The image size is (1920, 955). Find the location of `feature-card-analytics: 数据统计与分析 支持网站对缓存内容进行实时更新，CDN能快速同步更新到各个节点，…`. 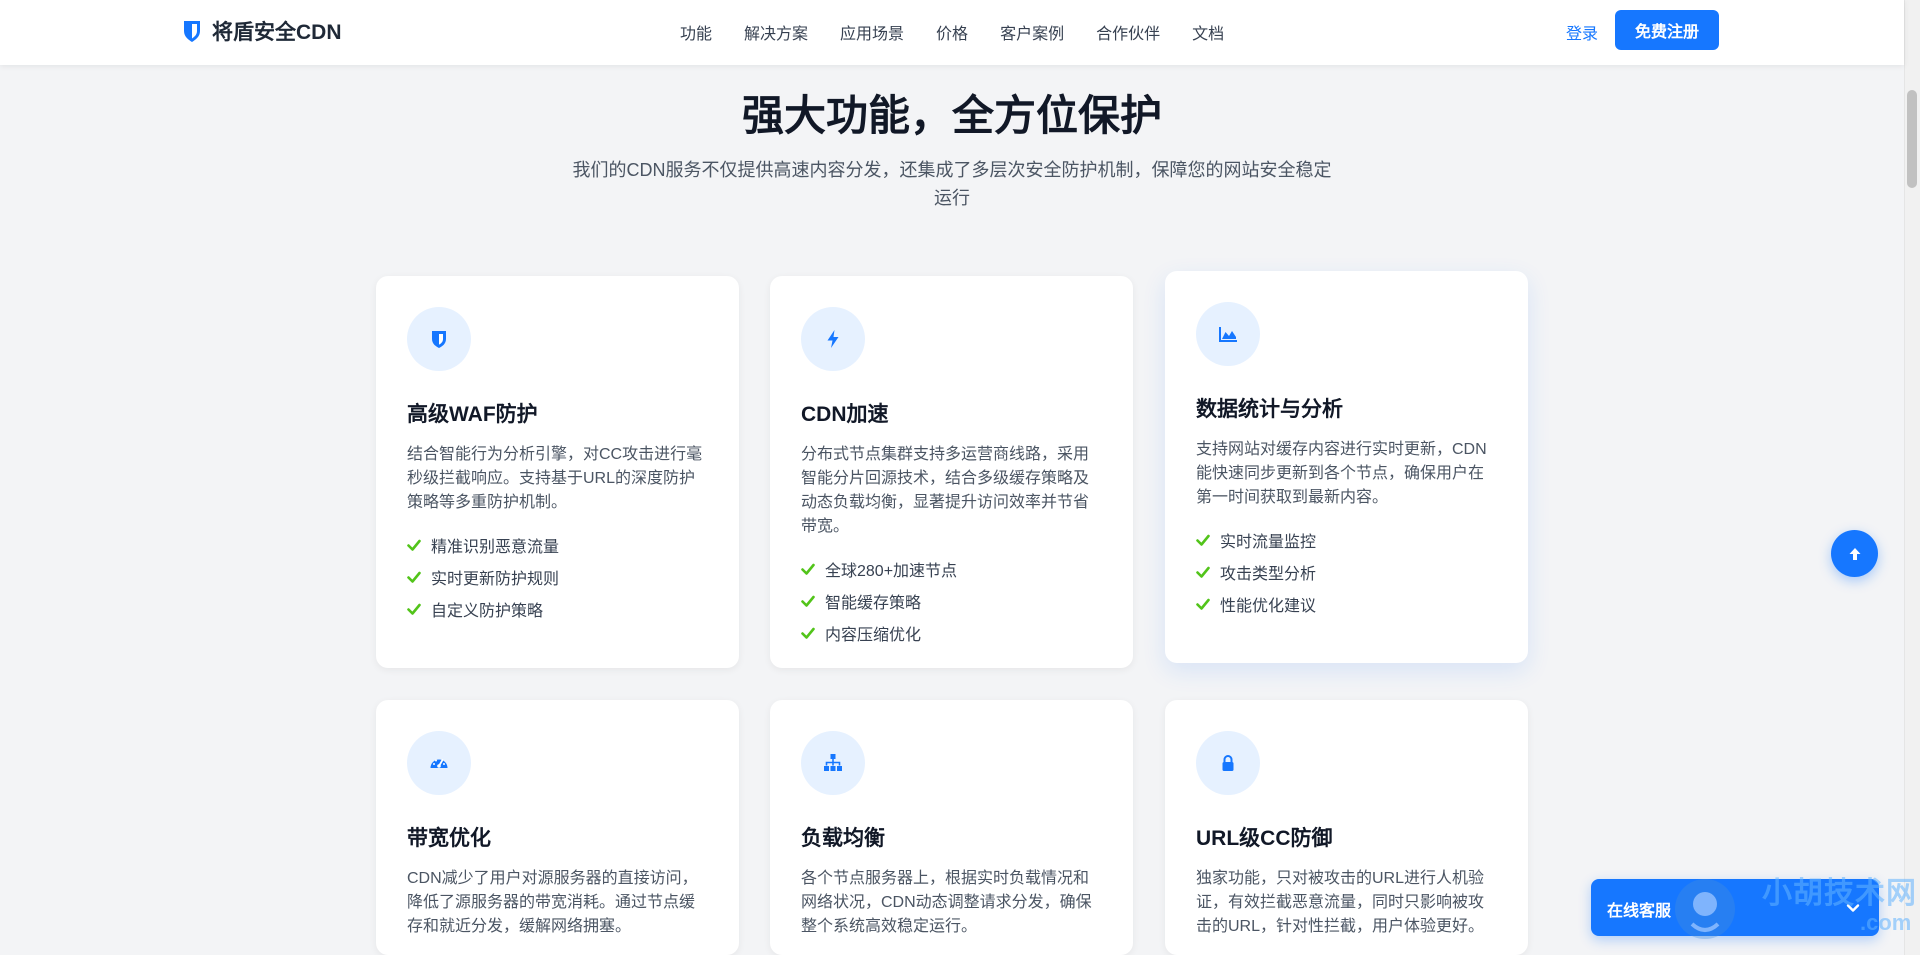

feature-card-analytics: 数据统计与分析 支持网站对缓存内容进行实时更新，CDN能快速同步更新到各个节点，… is located at coordinates (1346, 467).